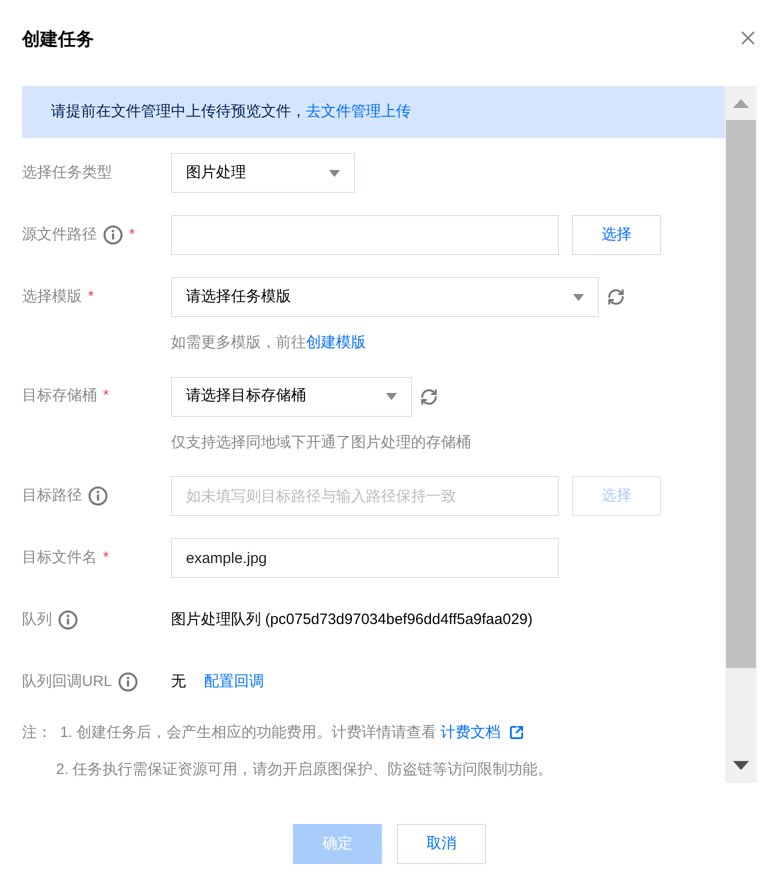  Describe the element at coordinates (304, 770) in the screenshot. I see `note-text: 2. 任务执行需保证资源可用，请勿开启原图保护、防盗链等访问限制功能。` at that location.